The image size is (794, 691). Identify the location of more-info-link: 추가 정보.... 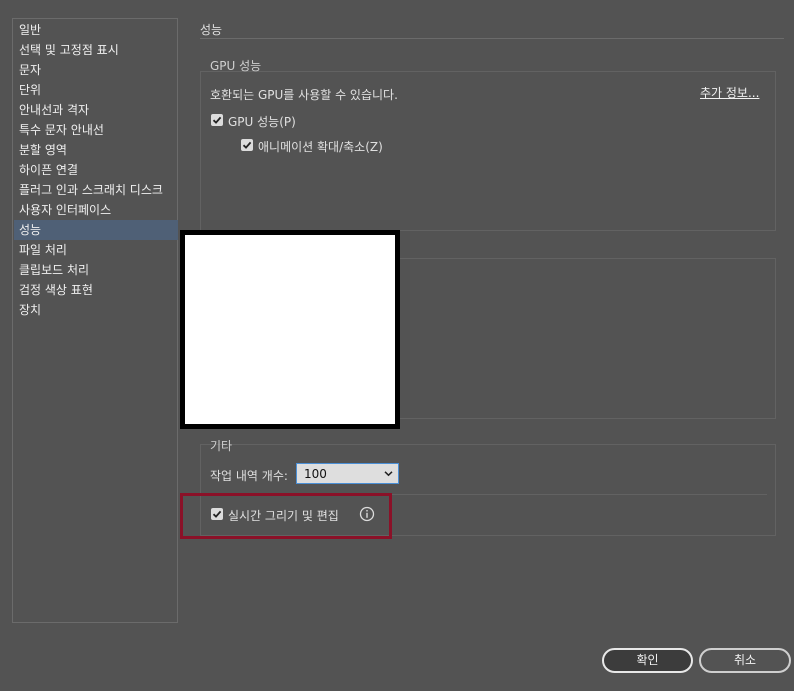
(729, 92).